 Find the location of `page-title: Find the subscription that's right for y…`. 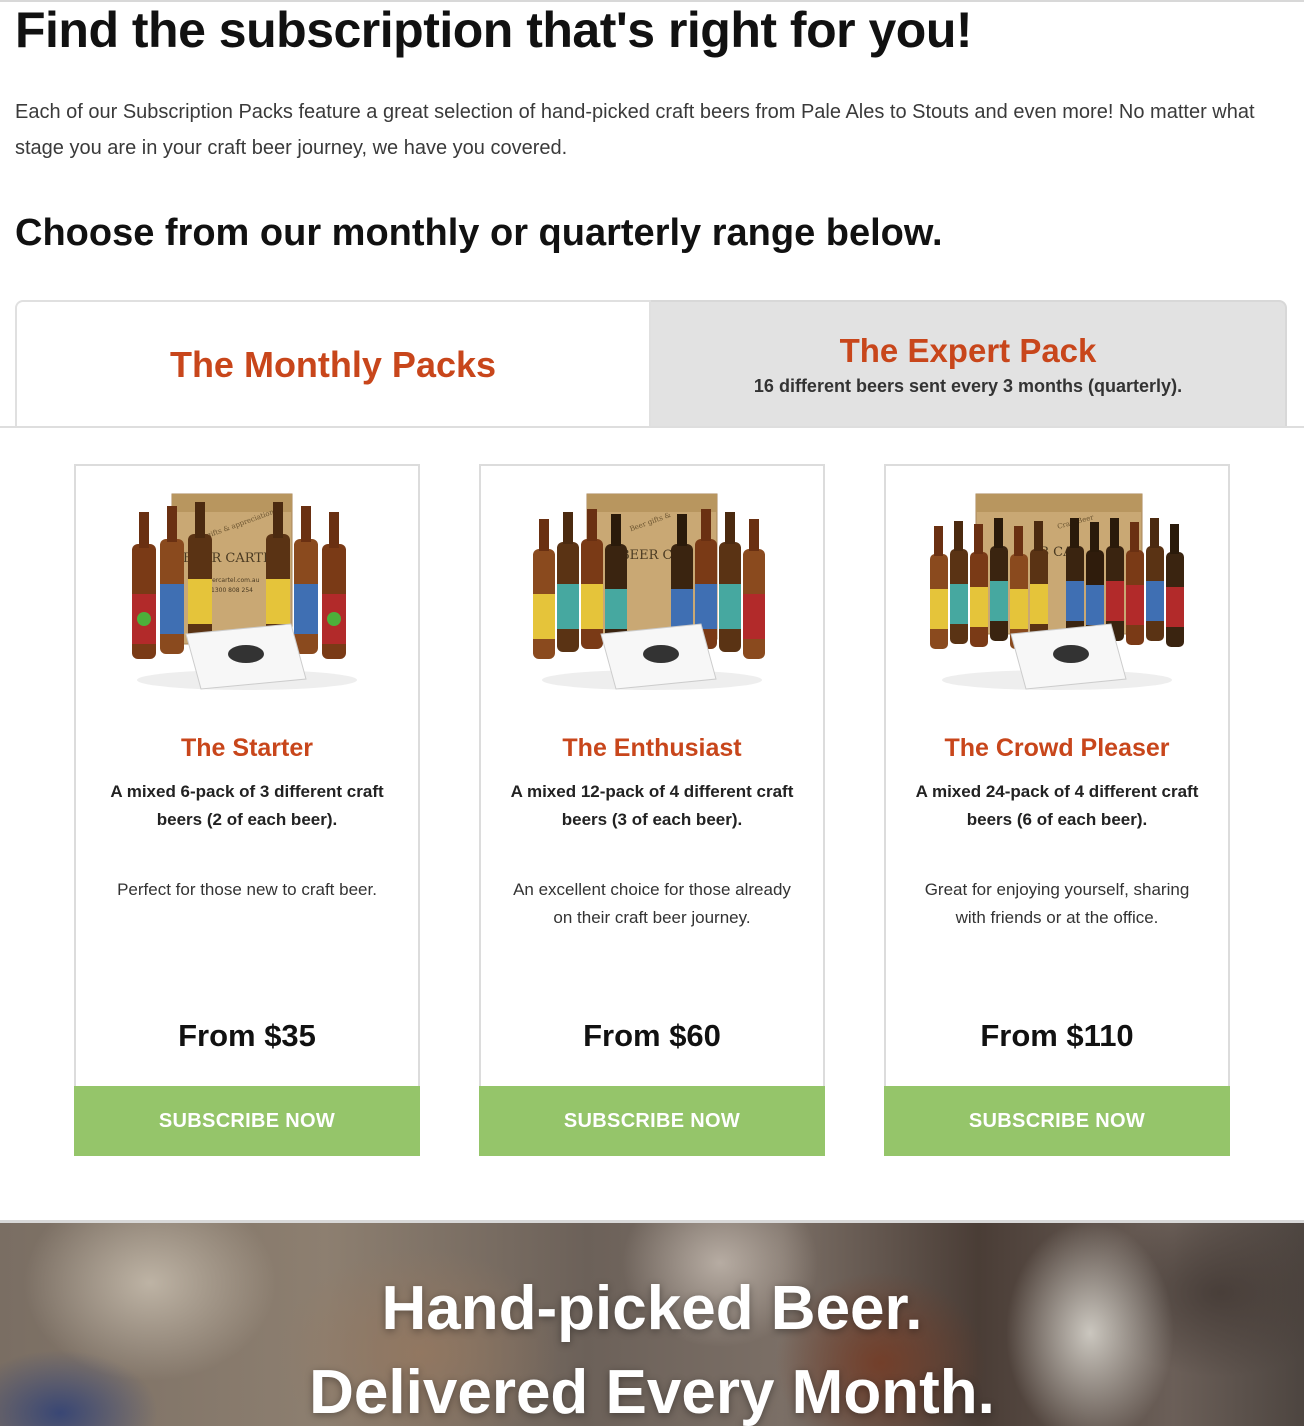

page-title: Find the subscription that's right for y… is located at coordinates (494, 30).